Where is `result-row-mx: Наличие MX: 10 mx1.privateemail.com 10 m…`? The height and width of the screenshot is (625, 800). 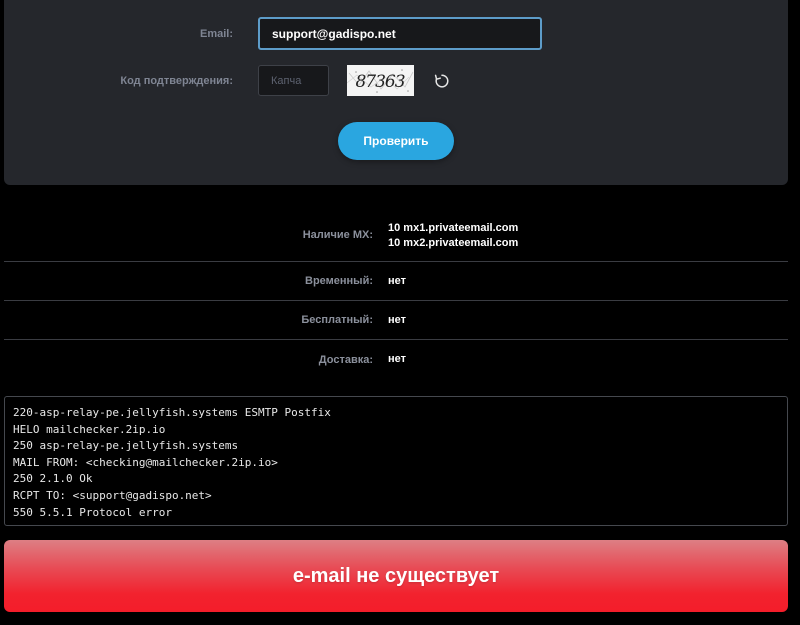
result-row-mx: Наличие MX: 10 mx1.privateemail.com 10 m… is located at coordinates (396, 236).